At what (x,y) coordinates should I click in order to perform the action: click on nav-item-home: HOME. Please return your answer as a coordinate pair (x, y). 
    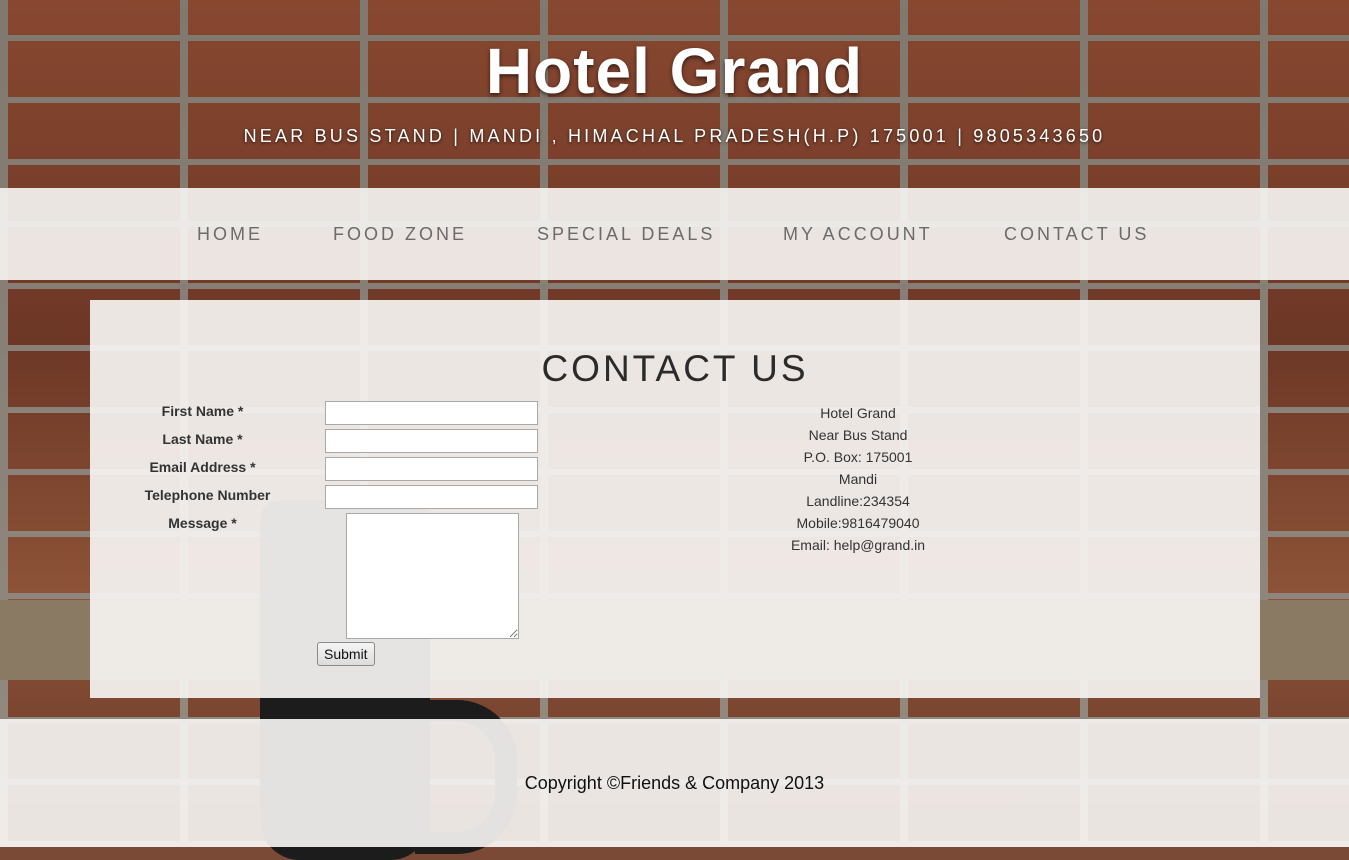
    Looking at the image, I should click on (230, 234).